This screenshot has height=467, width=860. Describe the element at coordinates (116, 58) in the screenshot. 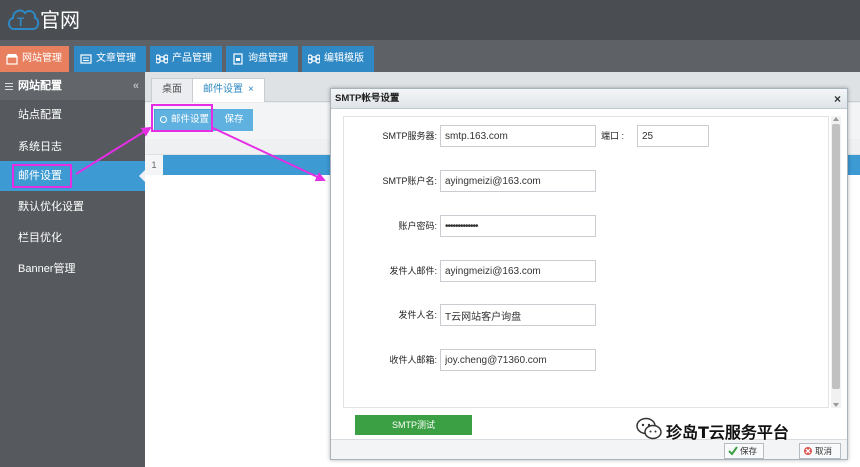

I see `tab-label: 文章管理` at that location.